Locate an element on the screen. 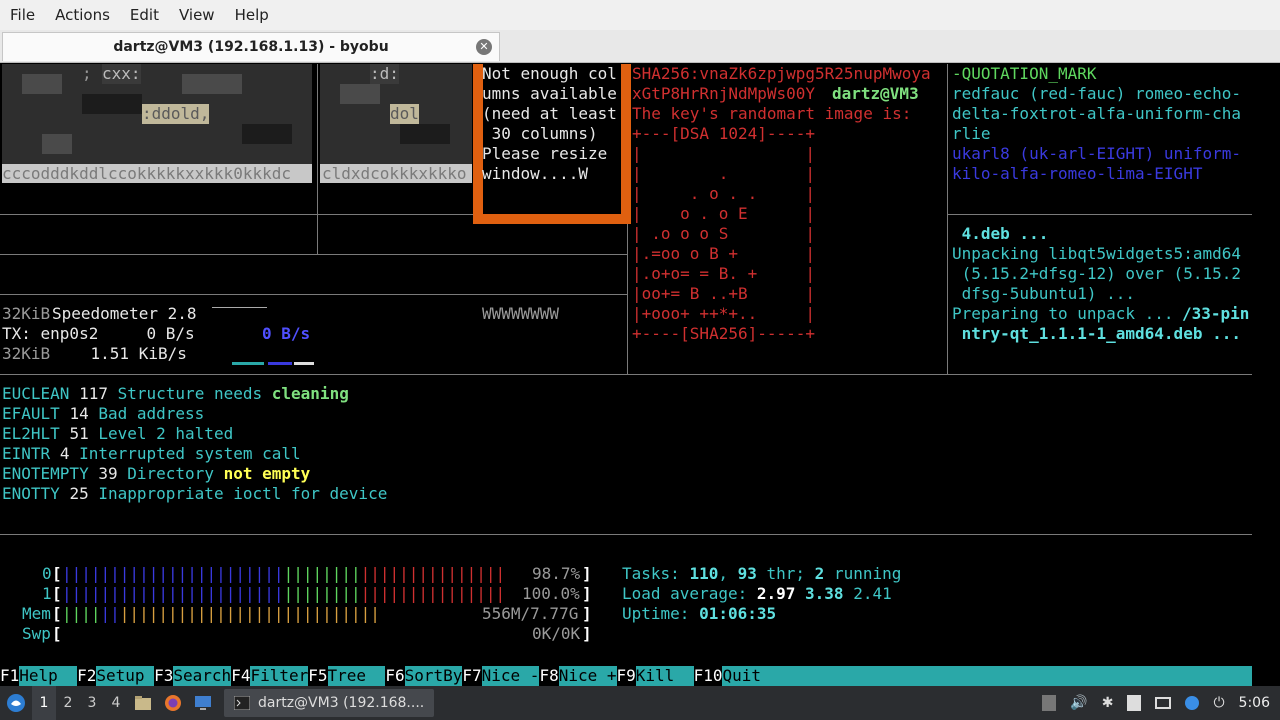 This screenshot has width=1280, height=720. randomart-line: |.o+o= = B. + | is located at coordinates (724, 273).